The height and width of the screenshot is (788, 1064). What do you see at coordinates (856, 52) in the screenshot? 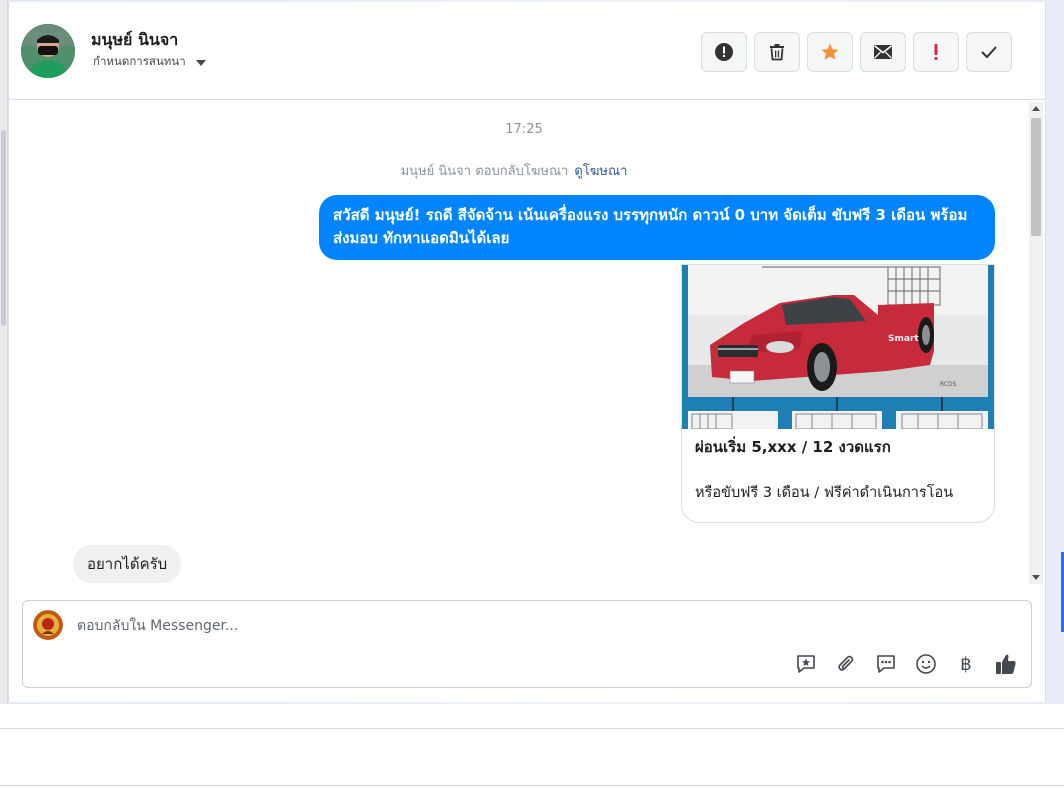
I see `header-actions` at bounding box center [856, 52].